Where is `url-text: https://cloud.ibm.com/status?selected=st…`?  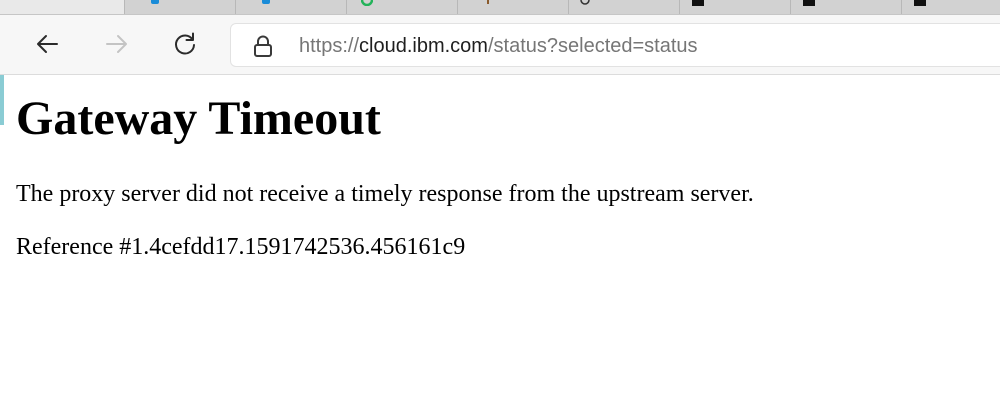 url-text: https://cloud.ibm.com/status?selected=st… is located at coordinates (498, 46).